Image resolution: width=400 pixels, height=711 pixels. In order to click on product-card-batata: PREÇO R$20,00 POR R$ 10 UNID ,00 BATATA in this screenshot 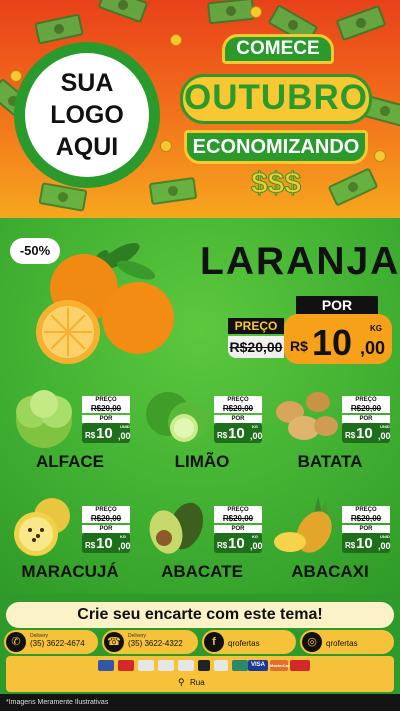, I will do `click(330, 437)`.